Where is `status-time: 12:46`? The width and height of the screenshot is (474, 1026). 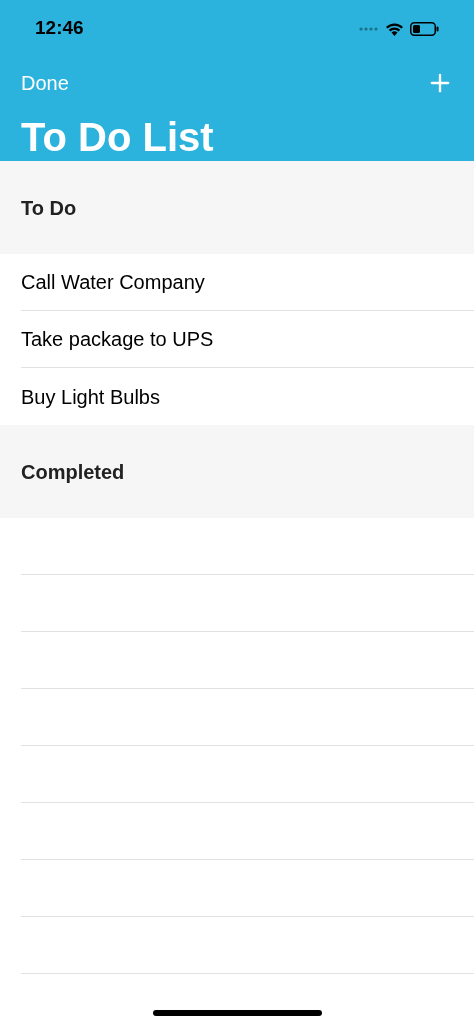
status-time: 12:46 is located at coordinates (59, 28).